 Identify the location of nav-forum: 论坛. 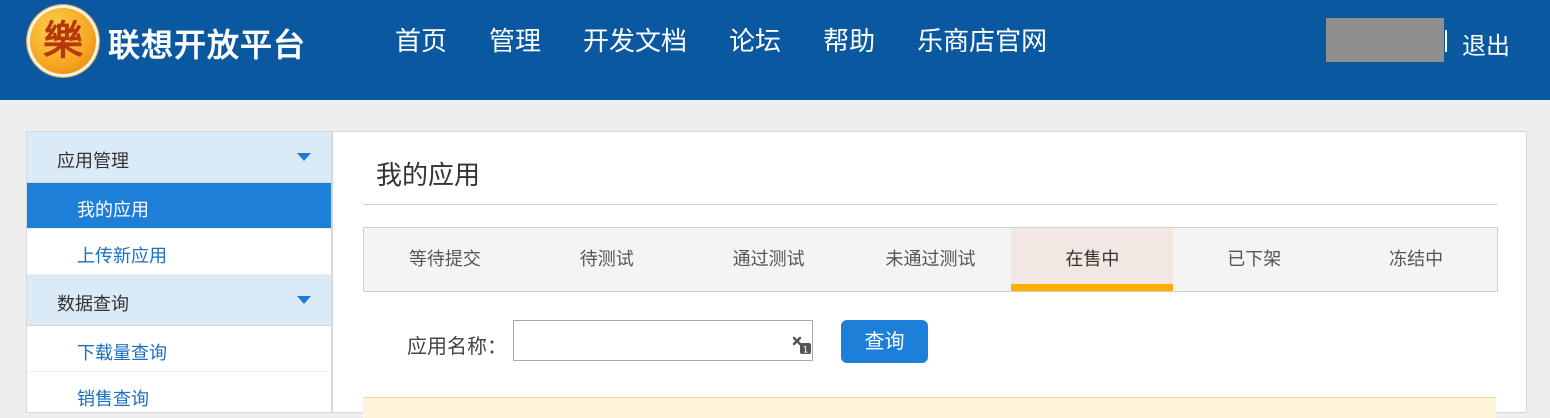
(755, 42).